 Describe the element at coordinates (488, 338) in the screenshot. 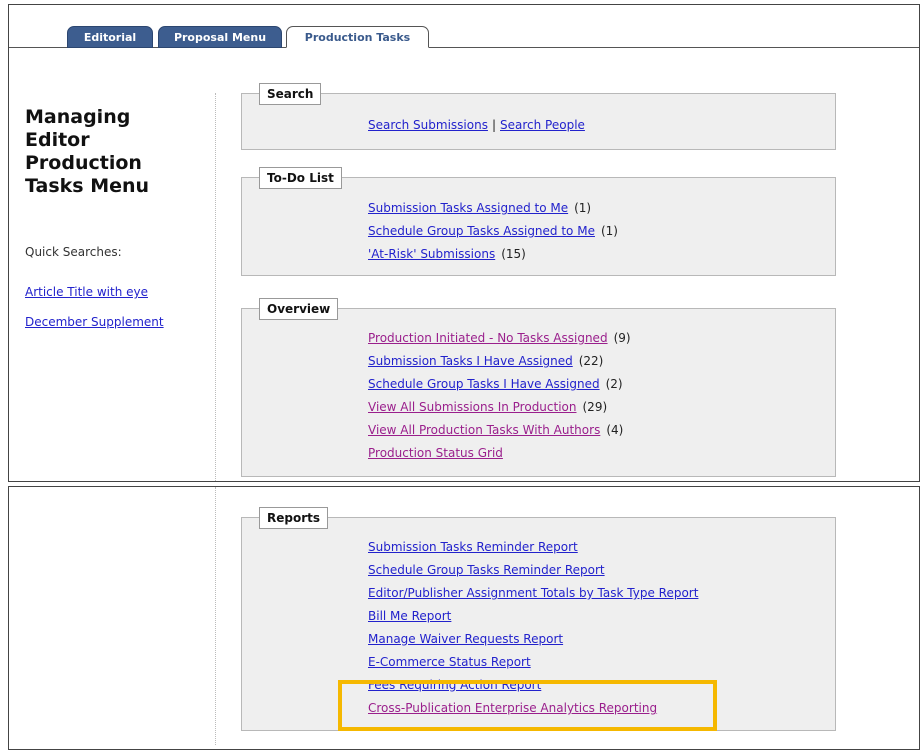

I see `production-initiated-link: Production Initiated - No Tasks Assigned` at that location.